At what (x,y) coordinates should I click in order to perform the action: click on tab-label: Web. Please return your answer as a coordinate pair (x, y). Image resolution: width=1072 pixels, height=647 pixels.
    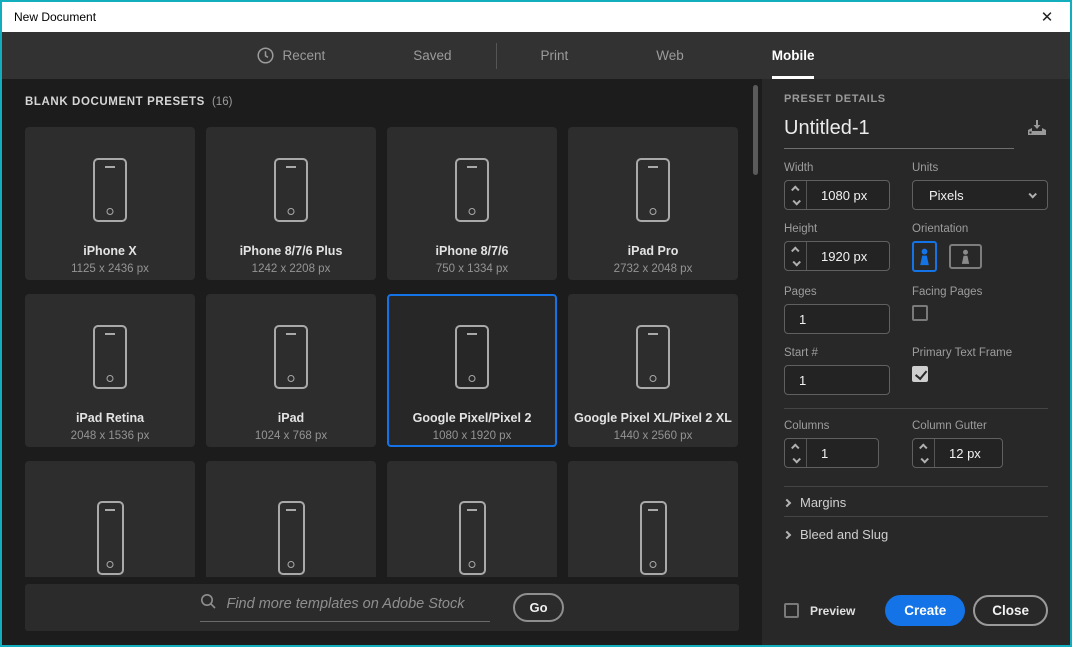
    Looking at the image, I should click on (670, 55).